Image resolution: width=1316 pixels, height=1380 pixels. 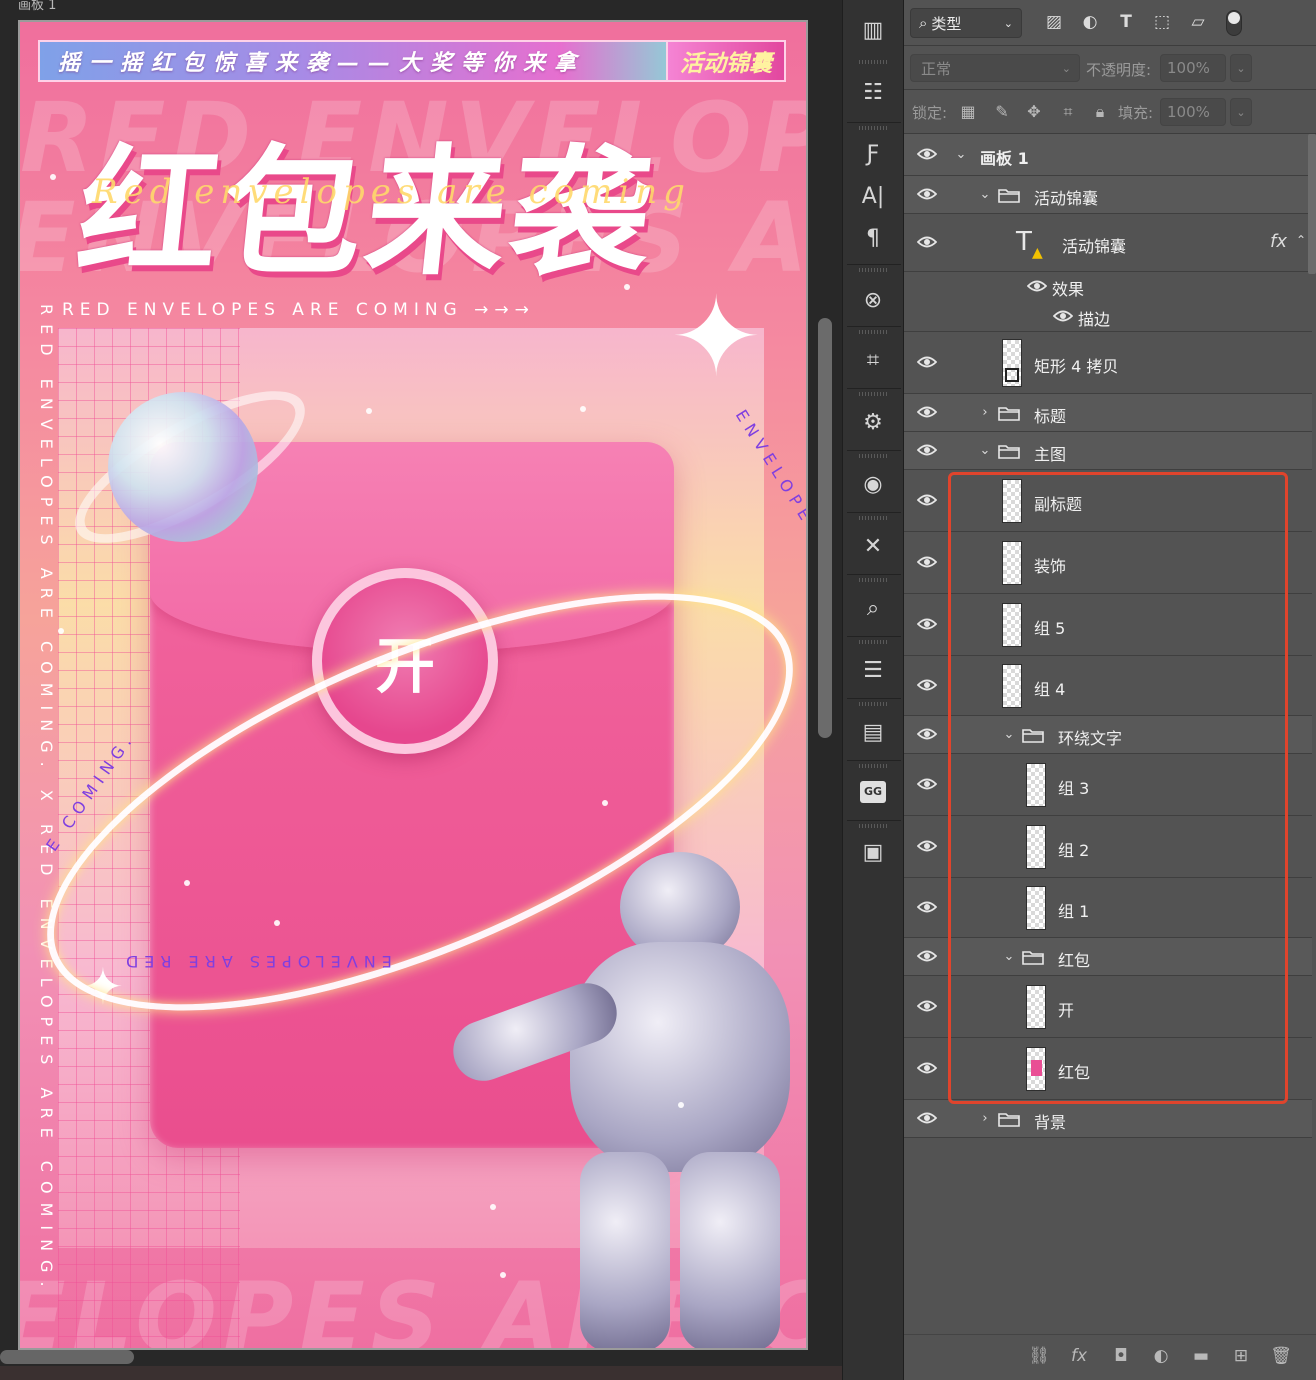 I want to click on magnify-icon: ⌕, so click(x=873, y=608).